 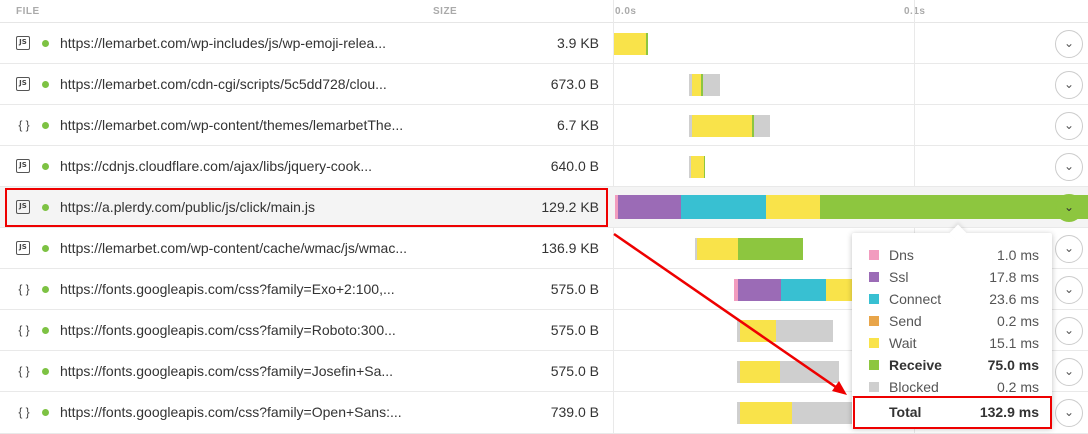 I want to click on tooltip-value: 17.8 ms, so click(x=1014, y=277).